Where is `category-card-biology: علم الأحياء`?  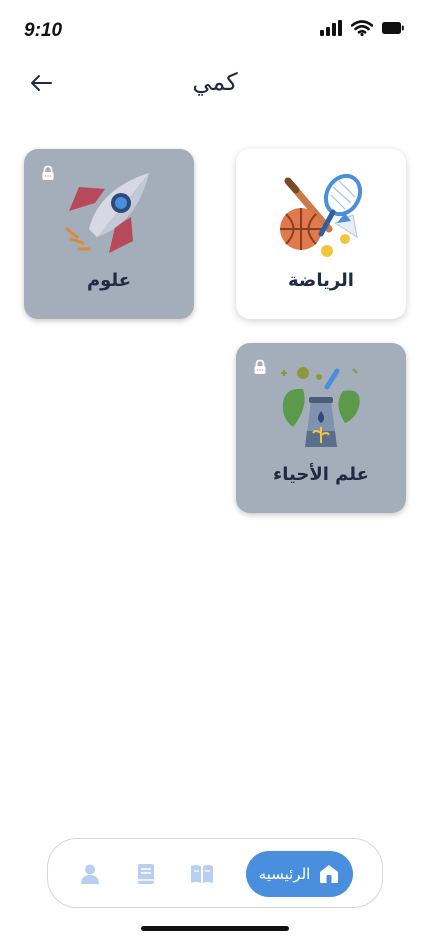 category-card-biology: علم الأحياء is located at coordinates (321, 428).